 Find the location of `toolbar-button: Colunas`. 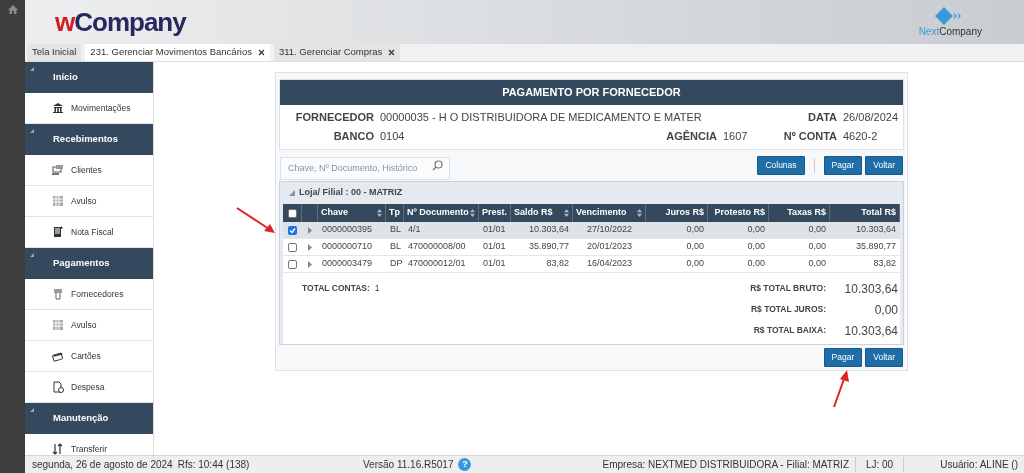

toolbar-button: Colunas is located at coordinates (781, 165).